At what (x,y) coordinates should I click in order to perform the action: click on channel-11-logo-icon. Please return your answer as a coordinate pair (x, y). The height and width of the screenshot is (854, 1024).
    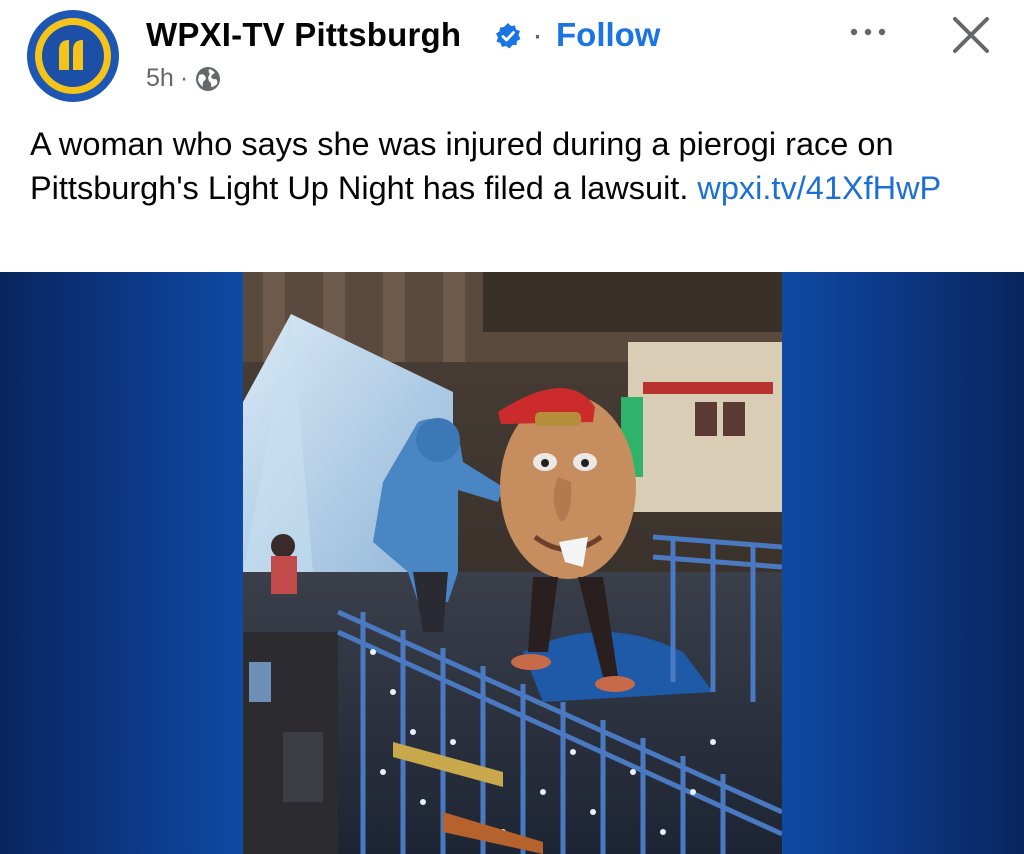
    Looking at the image, I should click on (71, 55).